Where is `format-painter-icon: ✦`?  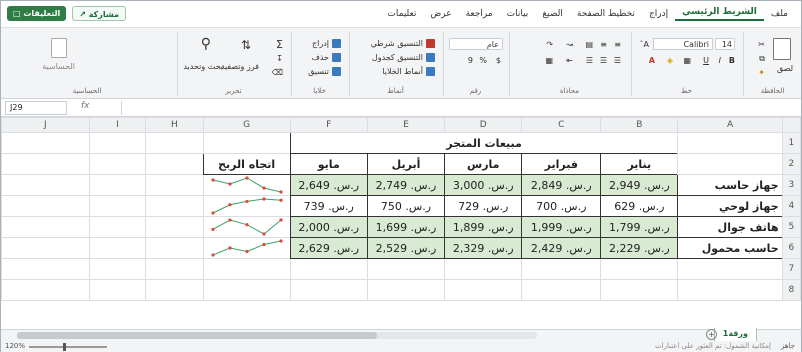
format-painter-icon: ✦ is located at coordinates (761, 72).